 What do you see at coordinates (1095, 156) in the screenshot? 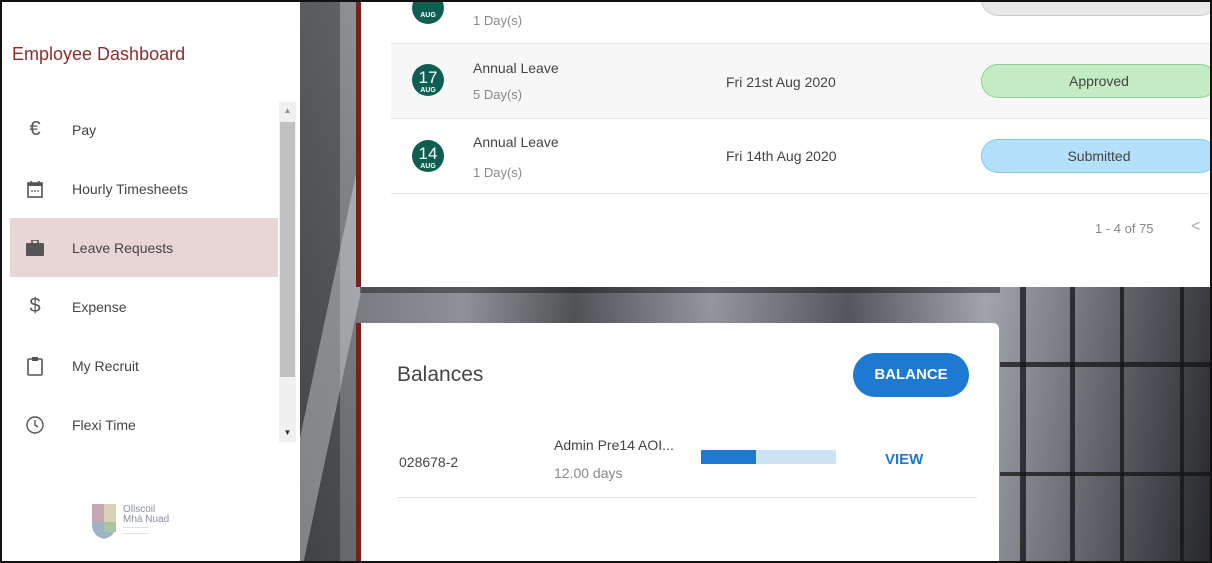
I see `status-badge: Submitted` at bounding box center [1095, 156].